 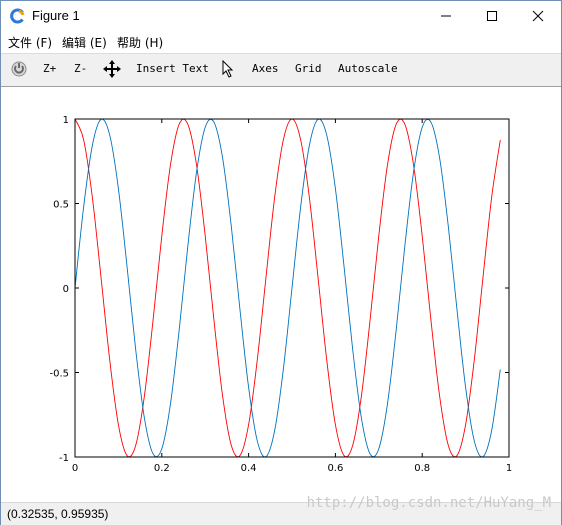 What do you see at coordinates (228, 70) in the screenshot?
I see `select-arrow-icon` at bounding box center [228, 70].